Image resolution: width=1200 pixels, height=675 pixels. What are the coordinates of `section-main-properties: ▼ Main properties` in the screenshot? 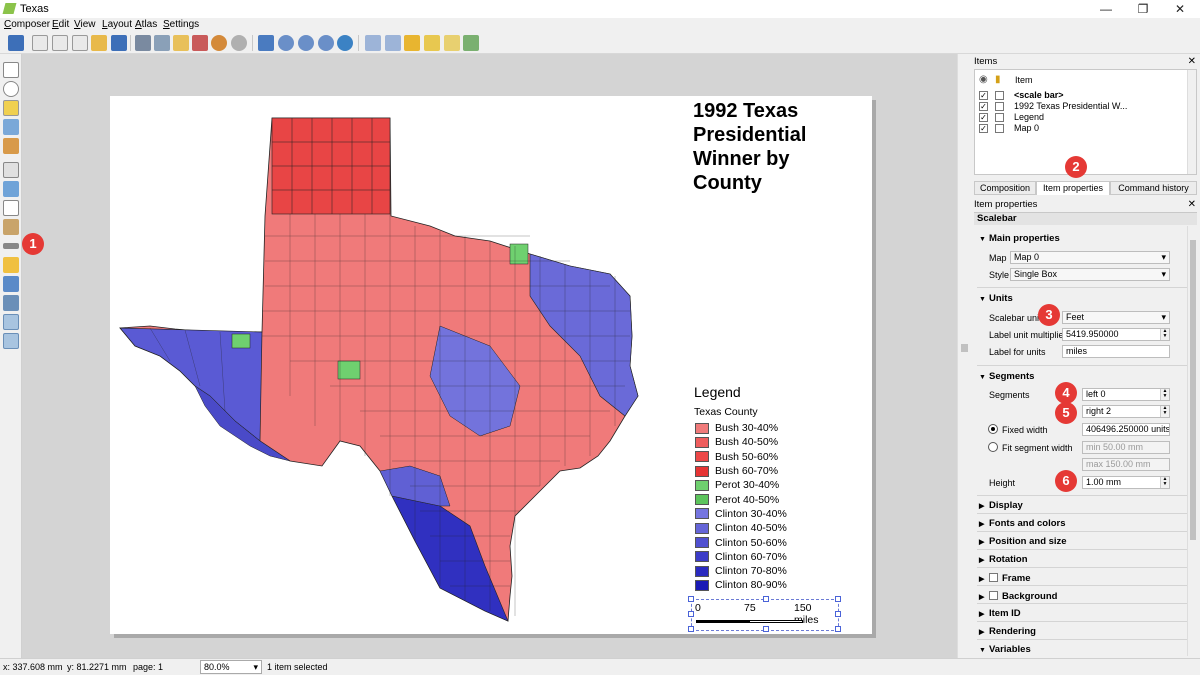 It's located at (1019, 238).